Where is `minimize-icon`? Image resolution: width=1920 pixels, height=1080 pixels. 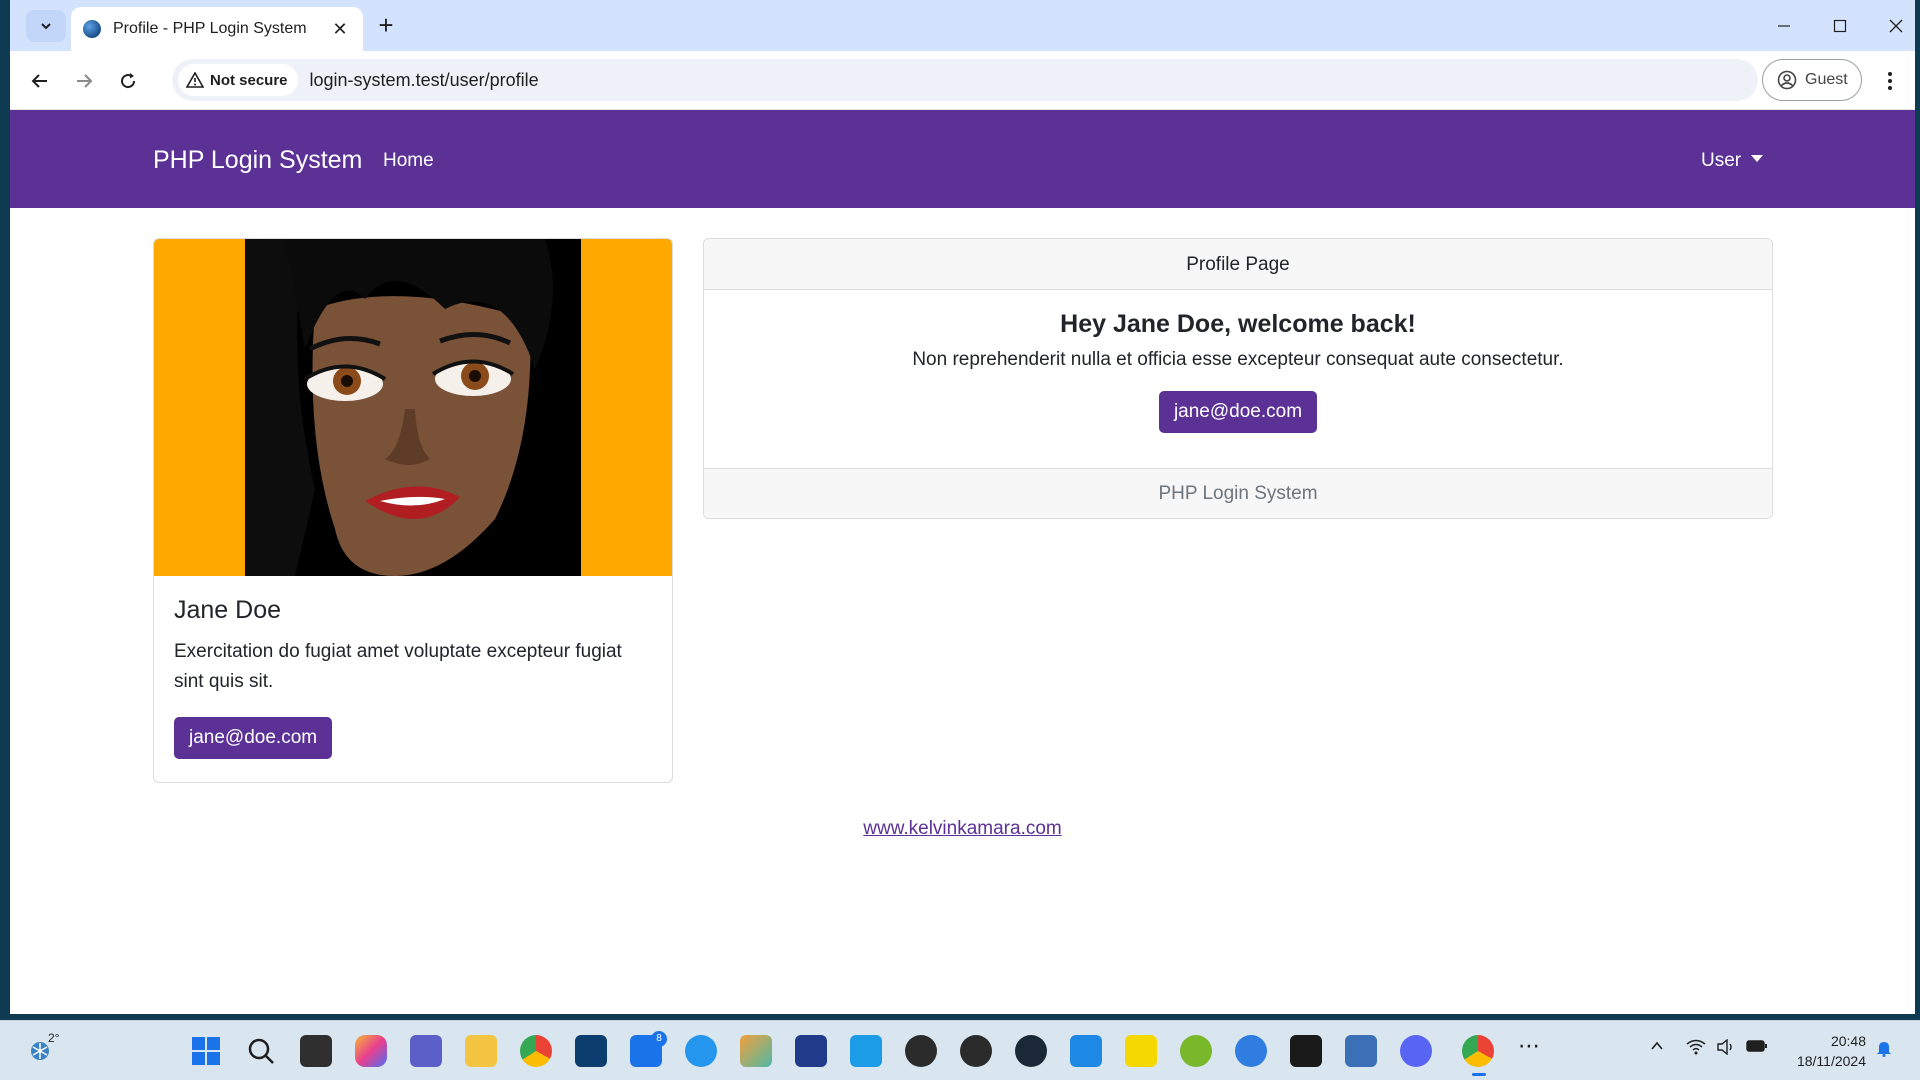 minimize-icon is located at coordinates (1784, 26).